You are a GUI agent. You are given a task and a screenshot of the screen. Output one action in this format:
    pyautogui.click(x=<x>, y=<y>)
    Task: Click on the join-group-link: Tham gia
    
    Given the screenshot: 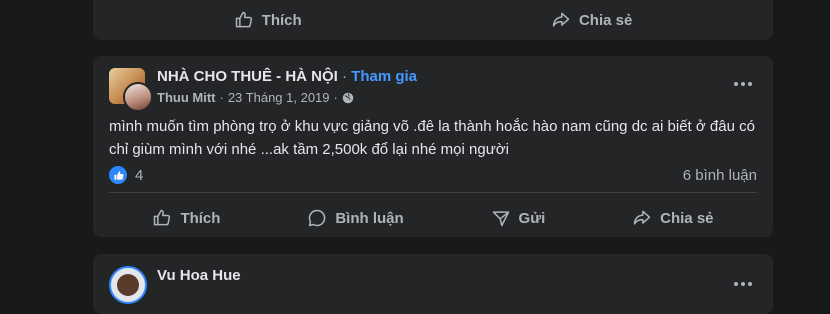 What is the action you would take?
    pyautogui.click(x=384, y=76)
    